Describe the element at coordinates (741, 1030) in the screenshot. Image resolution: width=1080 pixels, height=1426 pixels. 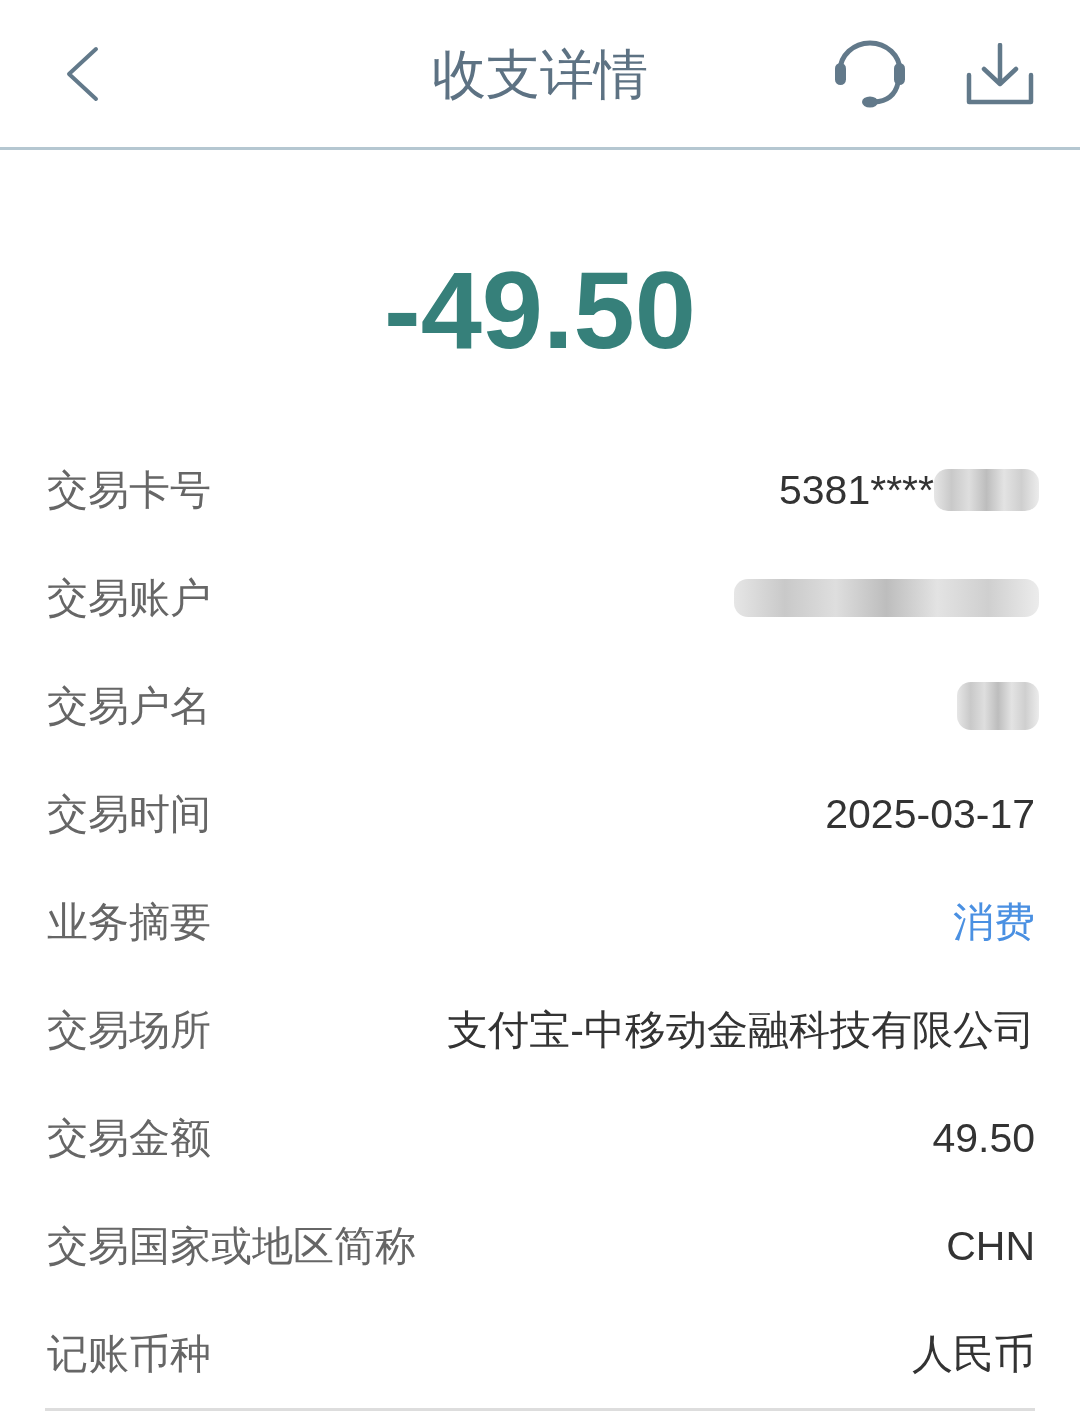
I see `field-value: 支付宝-中移动金融科技有限公司` at that location.